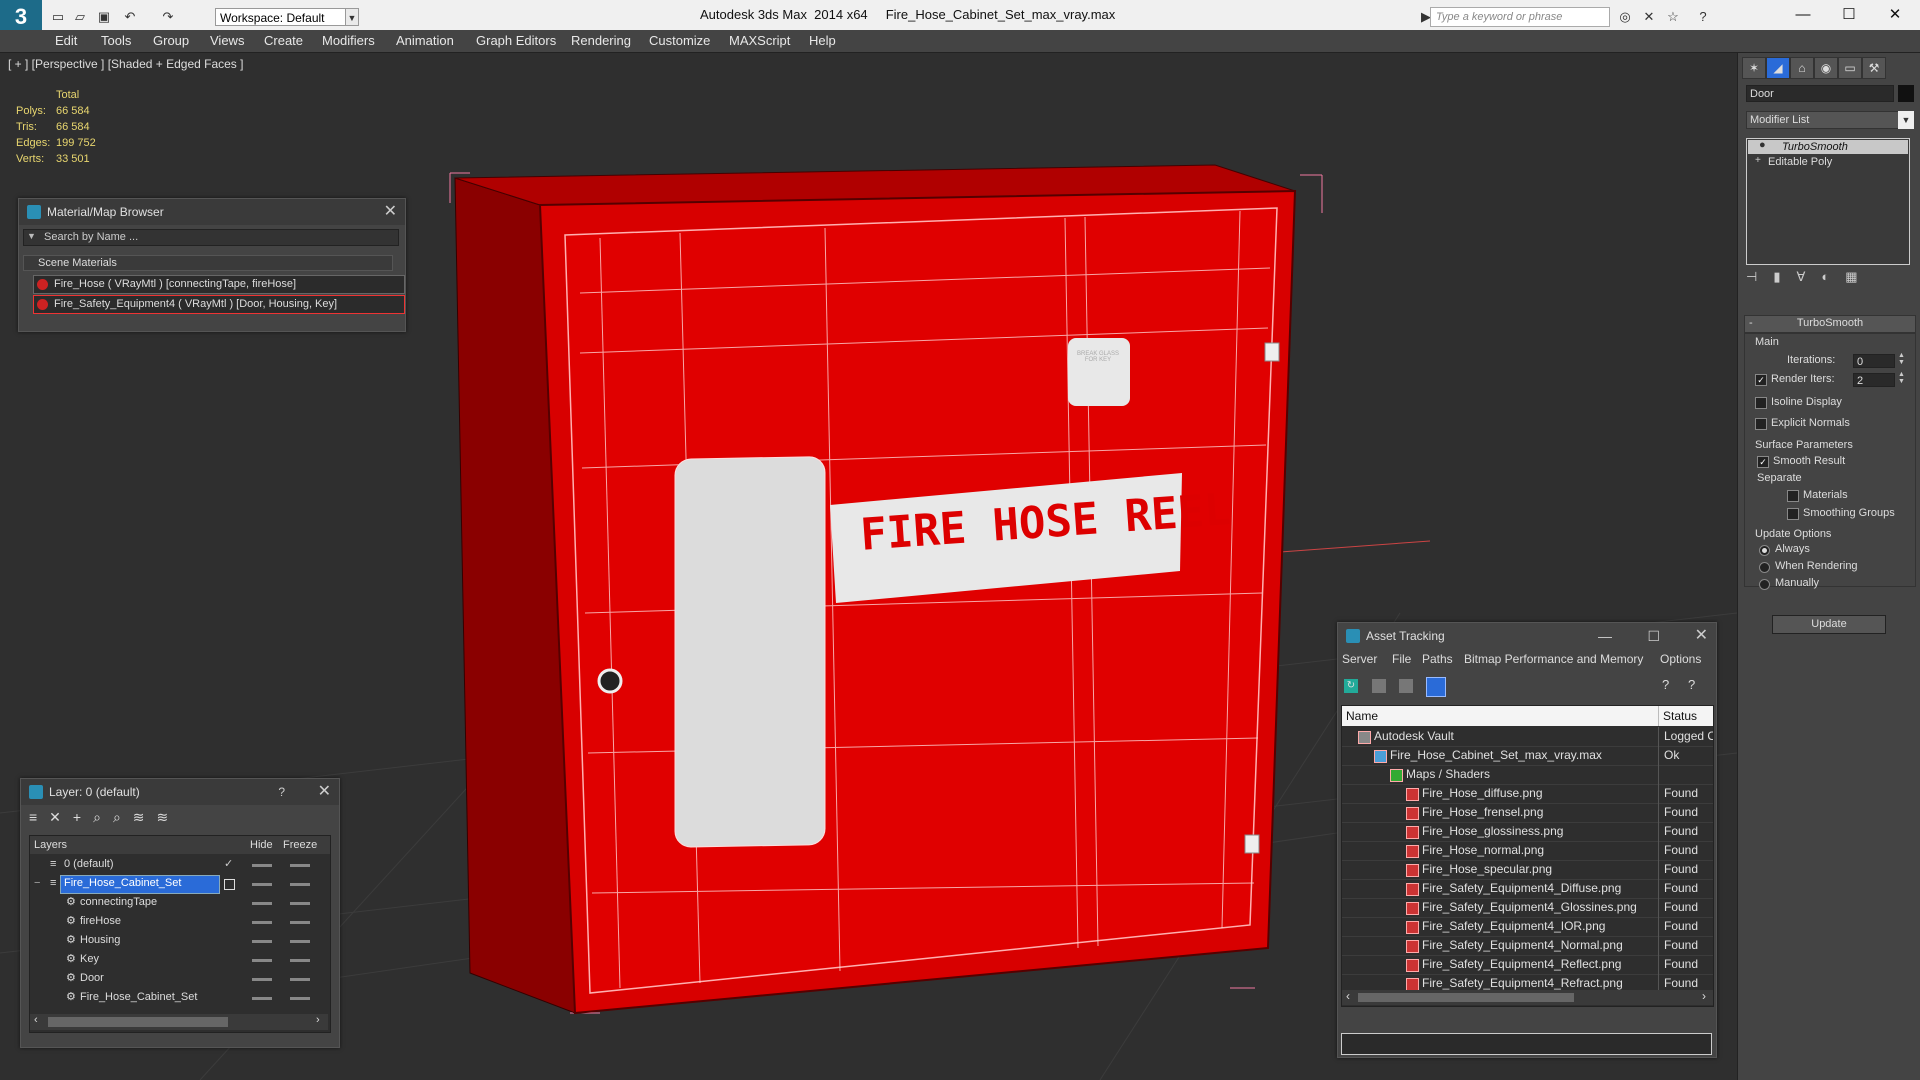 The height and width of the screenshot is (1080, 1920). I want to click on minimize-button: —, so click(1803, 15).